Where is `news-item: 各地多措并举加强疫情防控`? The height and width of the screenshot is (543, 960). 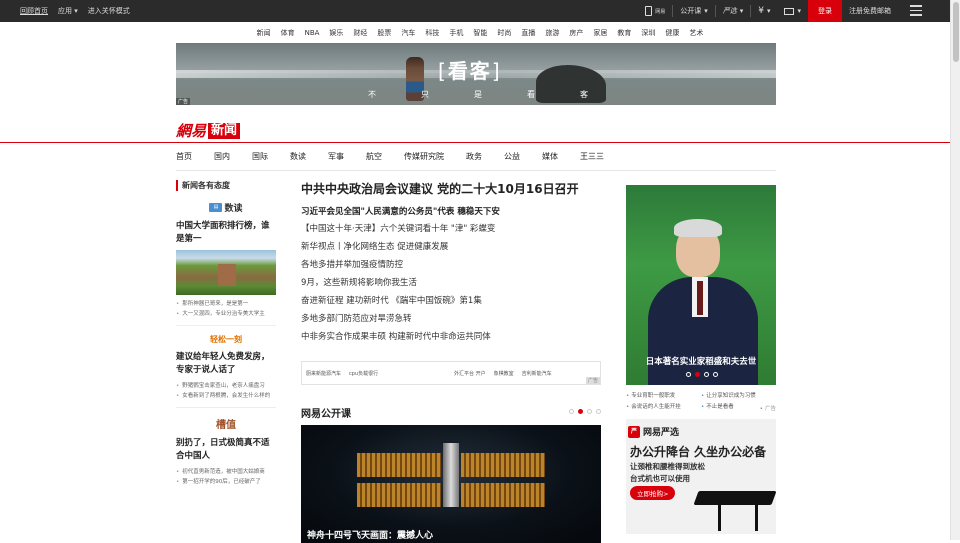
news-item: 各地多措并举加强疫情防控 is located at coordinates (451, 265).